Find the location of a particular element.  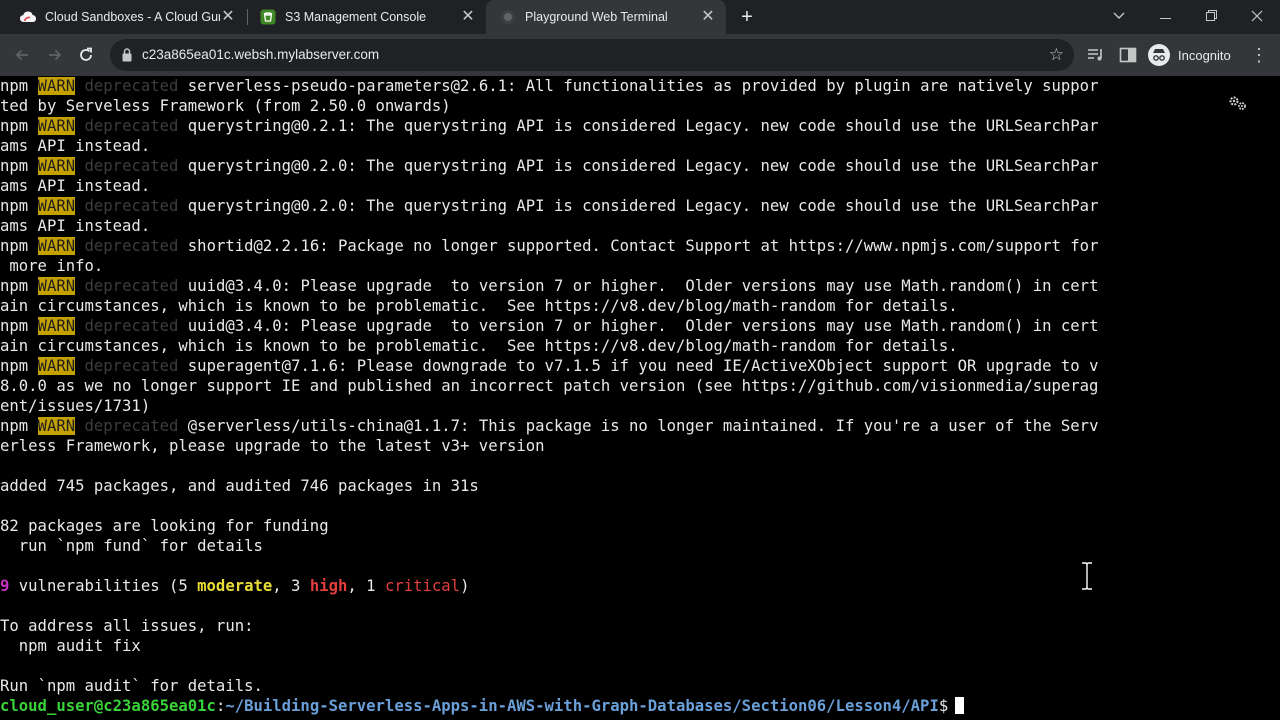

lock-icon is located at coordinates (127, 55).